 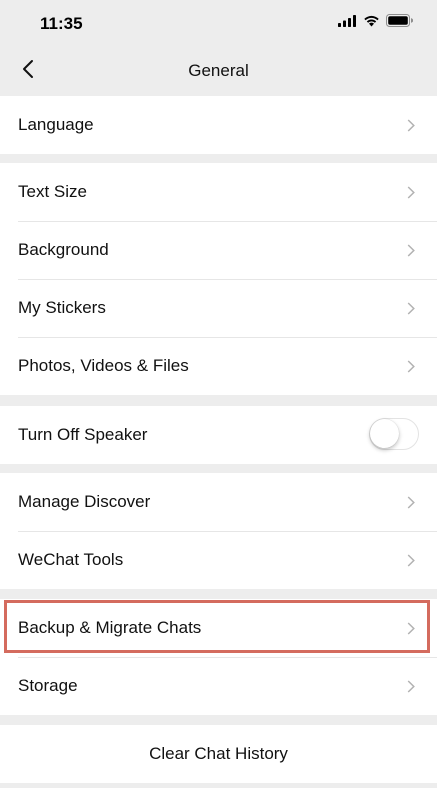 What do you see at coordinates (218, 686) in the screenshot?
I see `storage-row: Storage` at bounding box center [218, 686].